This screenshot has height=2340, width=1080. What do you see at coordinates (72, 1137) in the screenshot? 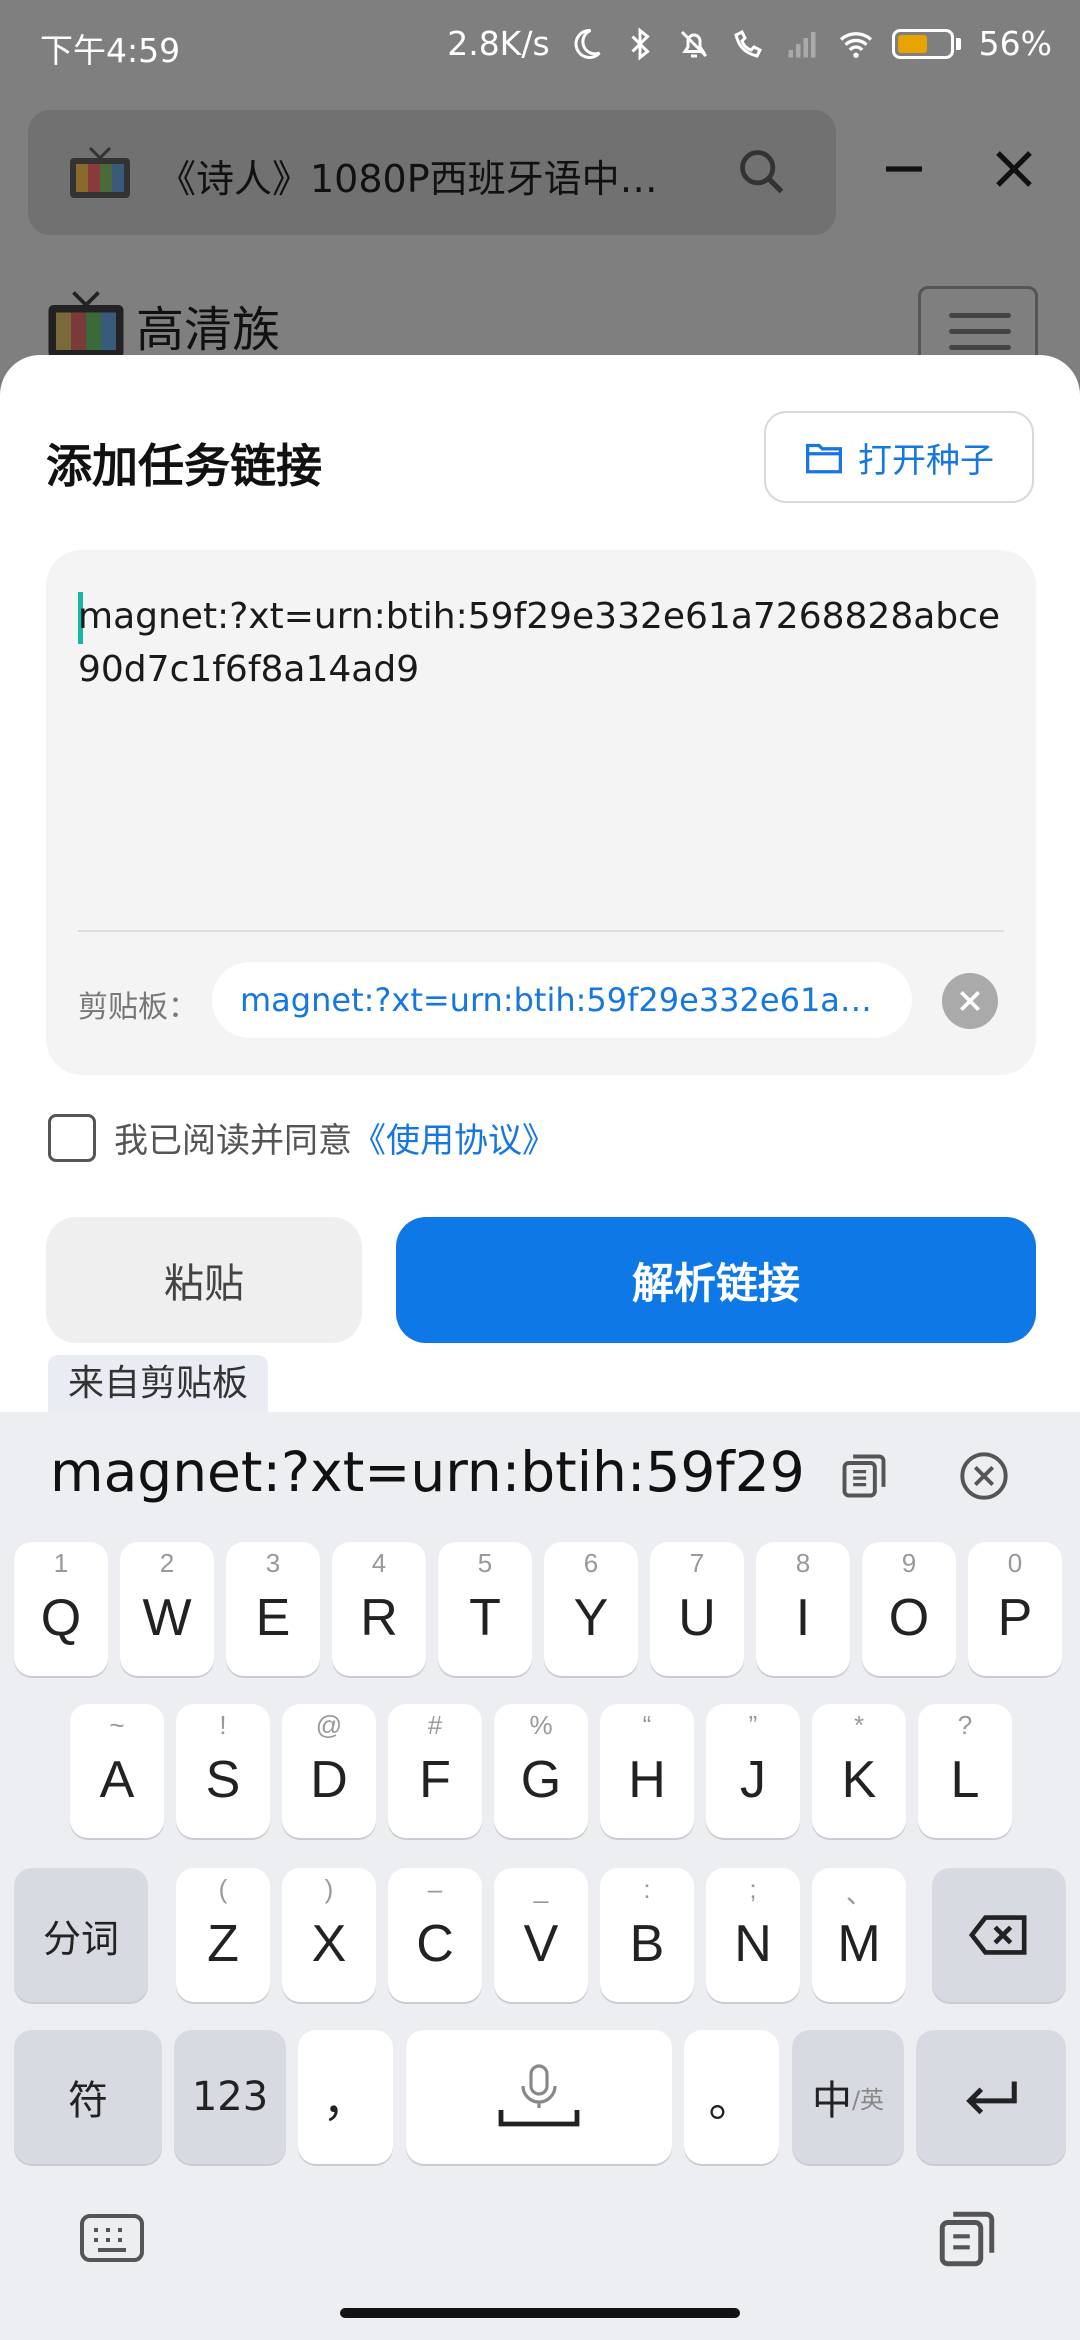
I see `agree-checkbox` at bounding box center [72, 1137].